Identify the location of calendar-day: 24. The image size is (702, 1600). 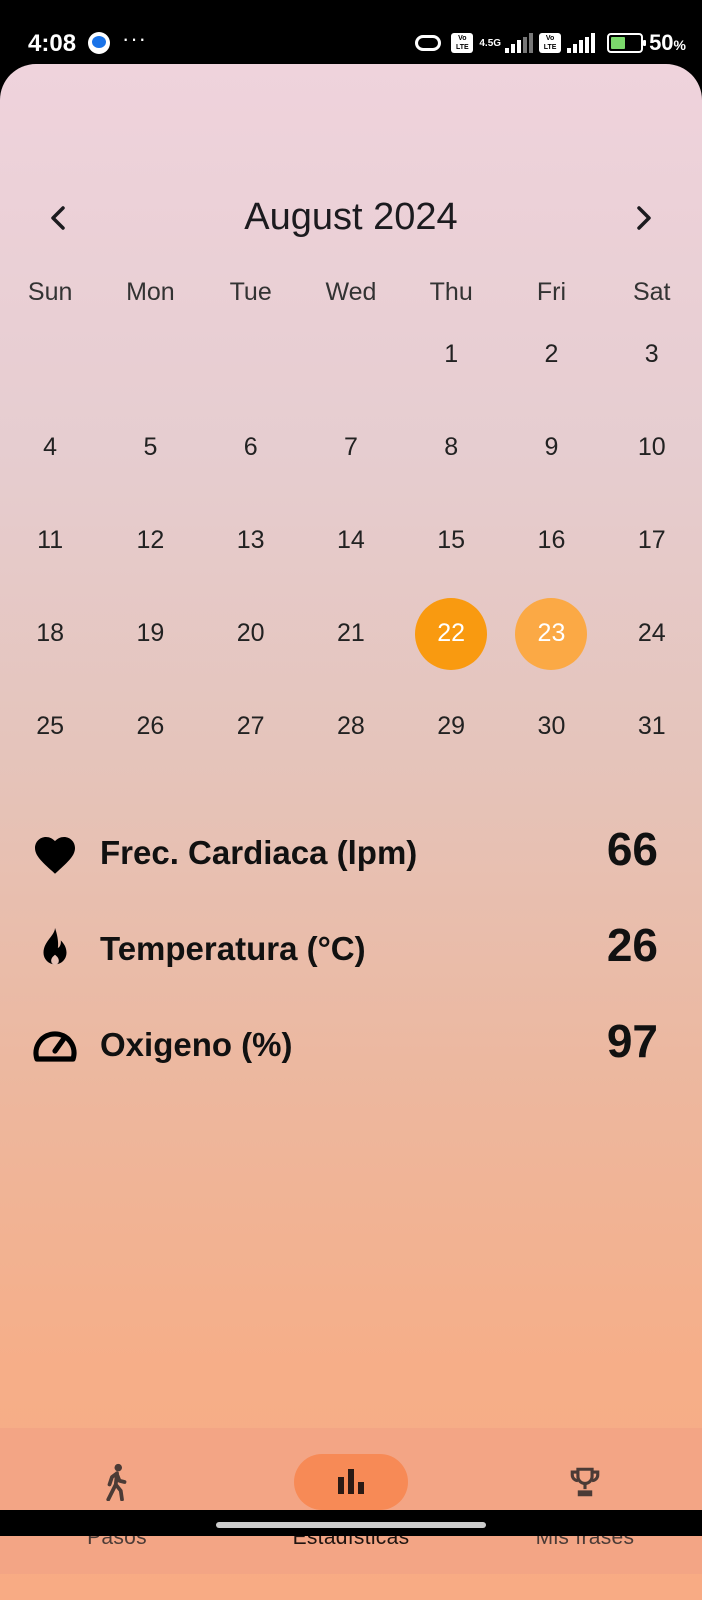
(652, 633).